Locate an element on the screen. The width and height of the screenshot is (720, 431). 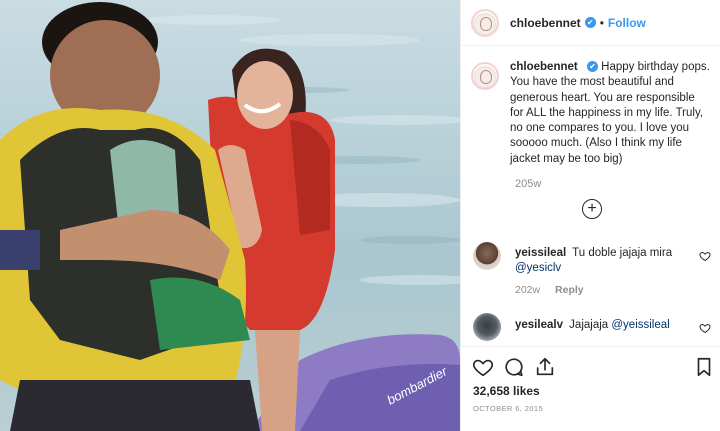
share-icon is located at coordinates (545, 367).